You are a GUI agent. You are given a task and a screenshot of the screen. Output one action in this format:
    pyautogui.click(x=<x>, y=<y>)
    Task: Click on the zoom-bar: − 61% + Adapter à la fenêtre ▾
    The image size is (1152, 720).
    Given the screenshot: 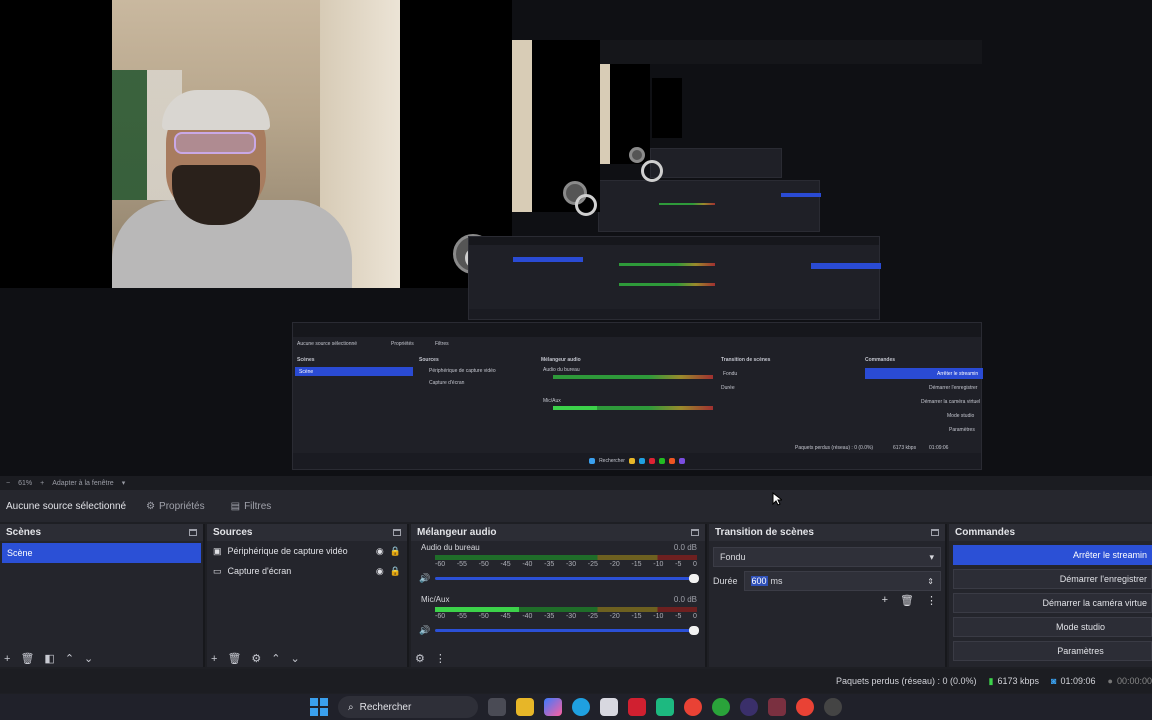 What is the action you would take?
    pyautogui.click(x=576, y=483)
    